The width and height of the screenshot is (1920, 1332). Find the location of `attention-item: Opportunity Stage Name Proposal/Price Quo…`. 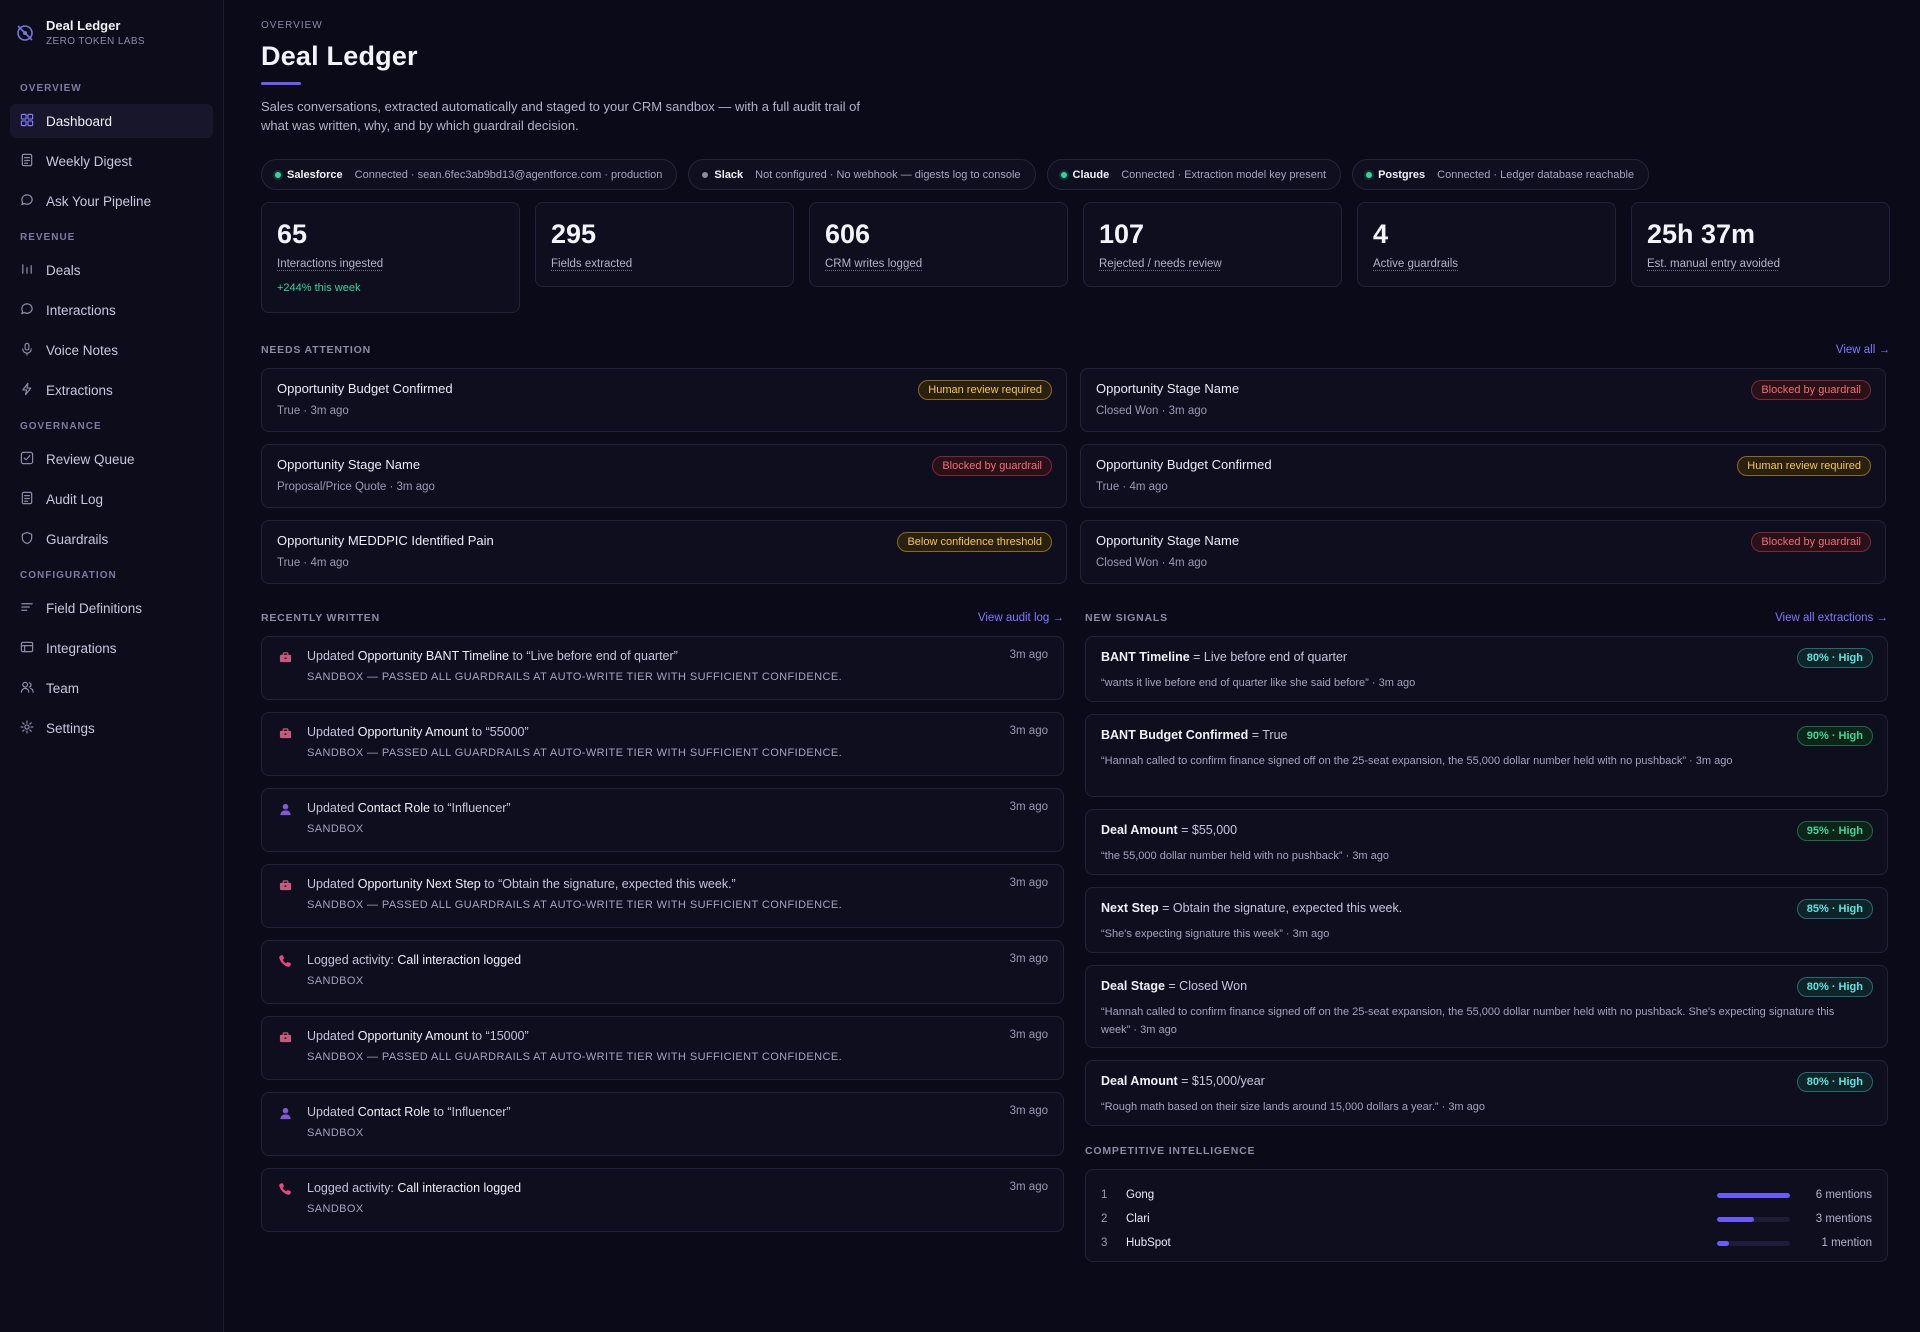

attention-item: Opportunity Stage Name Proposal/Price Quo… is located at coordinates (664, 476).